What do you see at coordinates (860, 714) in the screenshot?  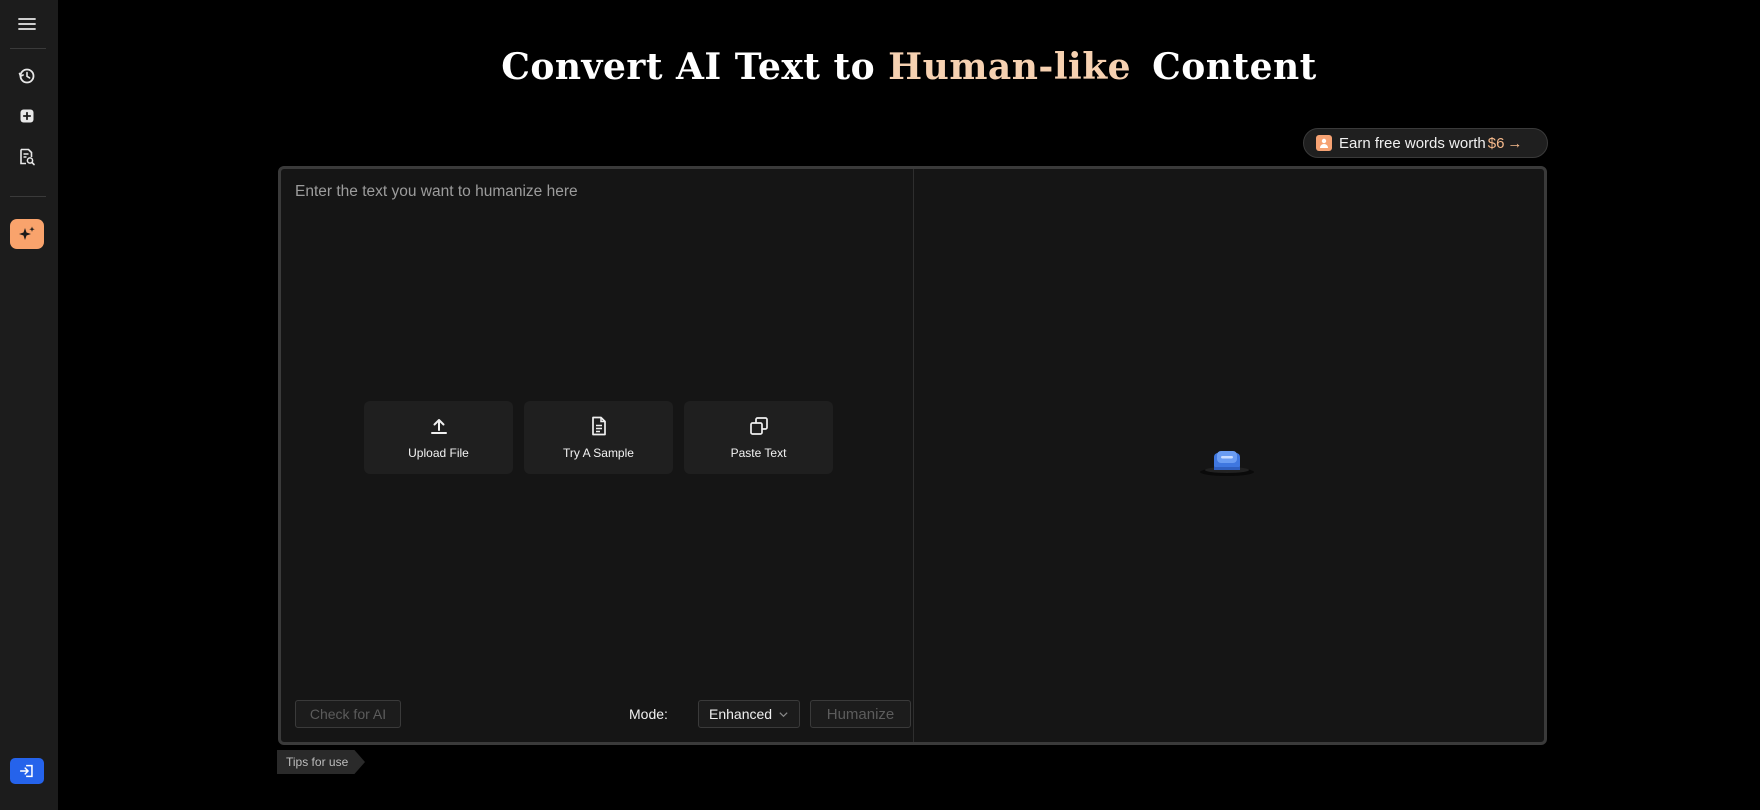 I see `humanize-button: Humanize` at bounding box center [860, 714].